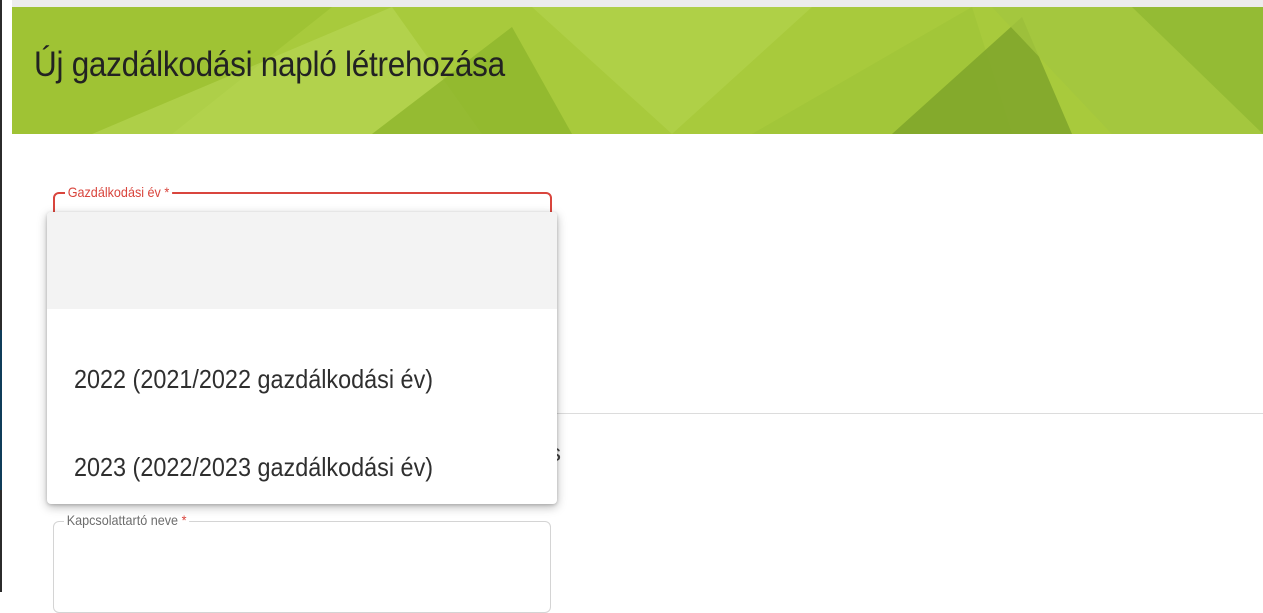 Image resolution: width=1263 pixels, height=613 pixels. I want to click on contact-name-field: Kapcsolattartó neve *, so click(302, 562).